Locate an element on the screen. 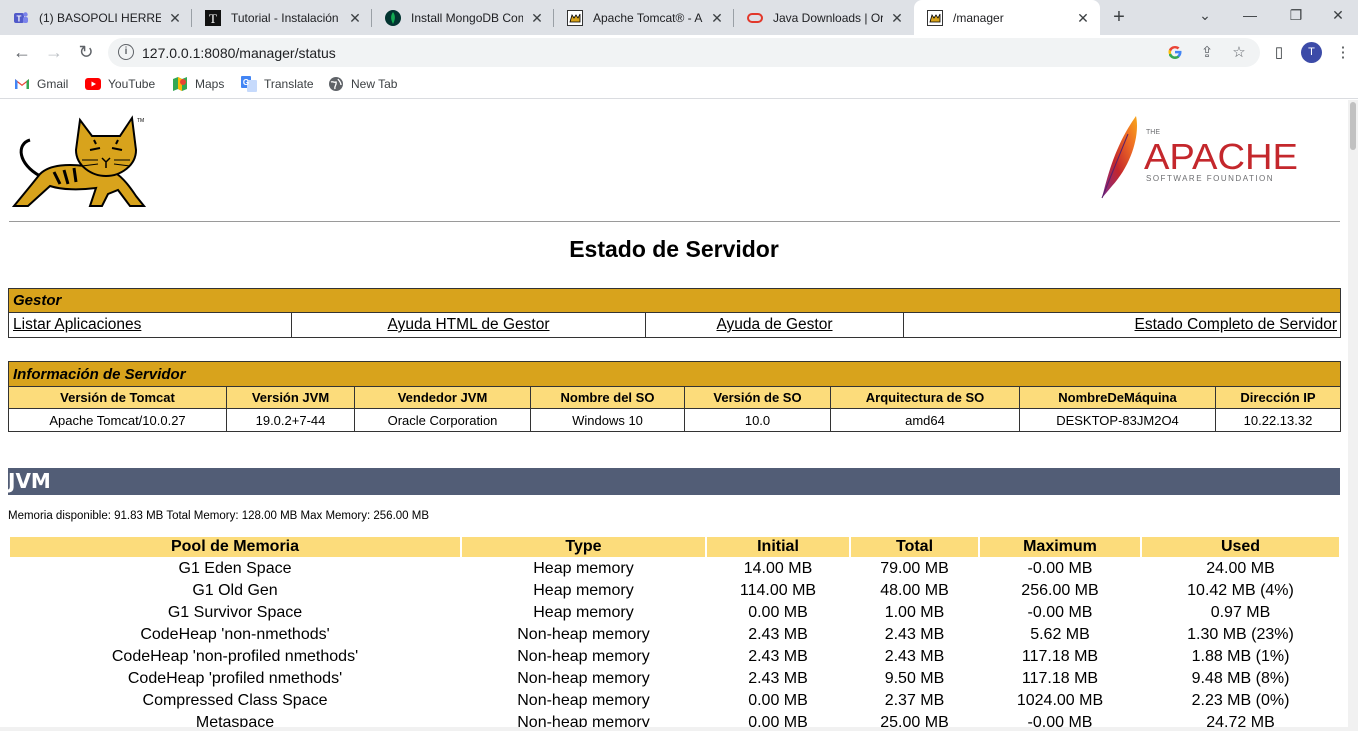  url-text: 127.0.0.1:8080/manager/status is located at coordinates (239, 53).